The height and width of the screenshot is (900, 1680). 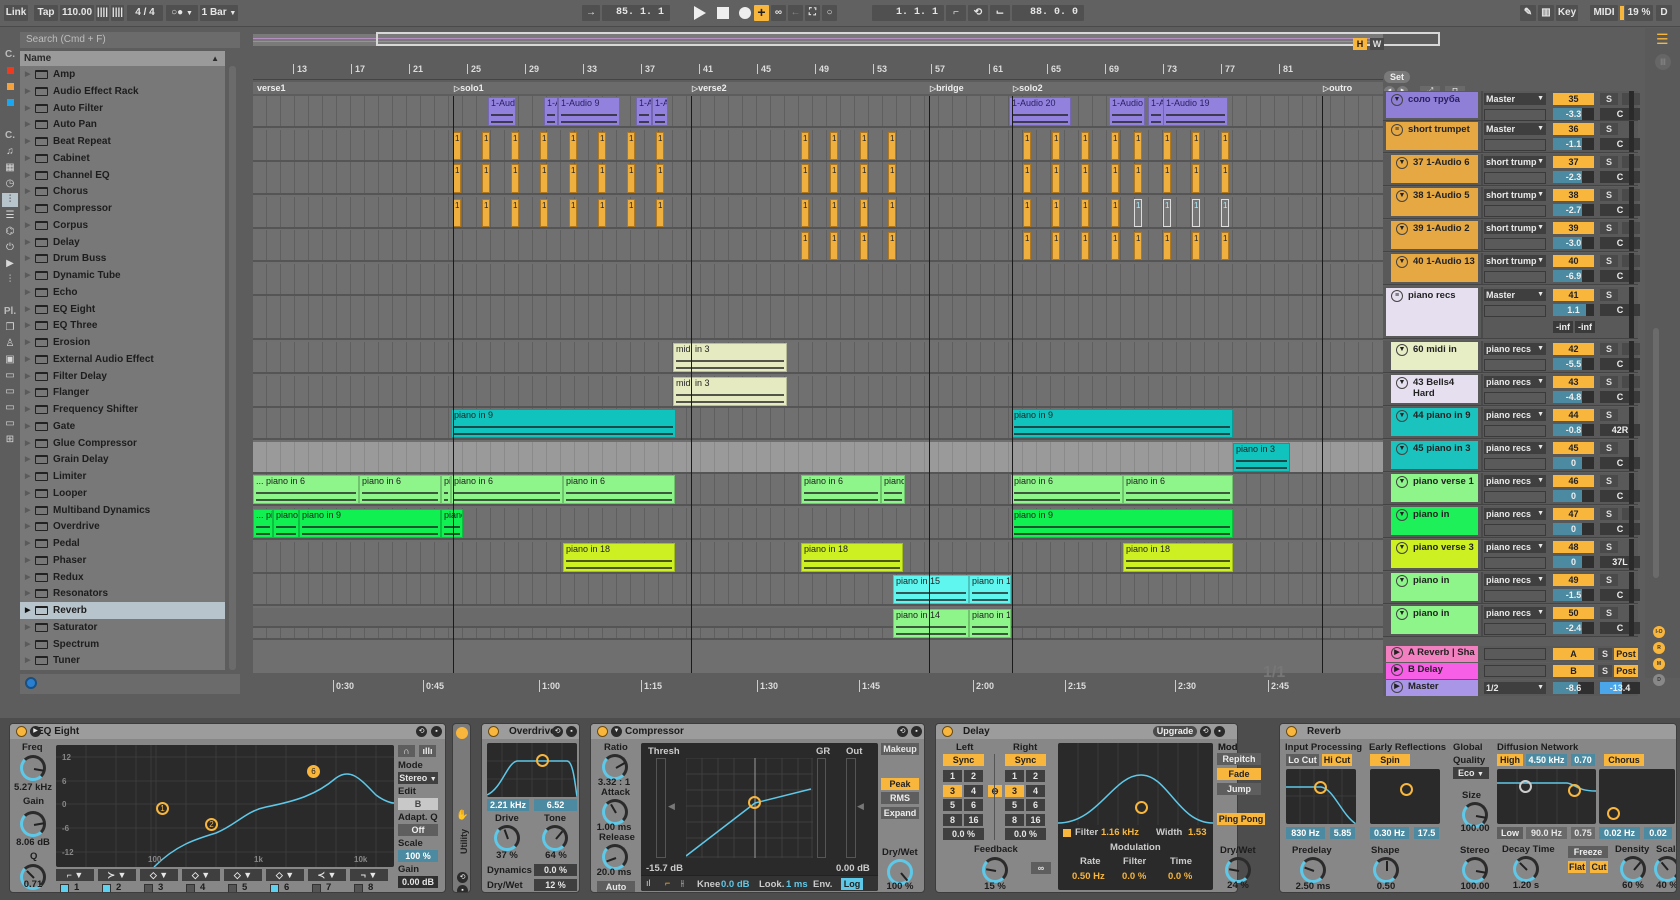 I want to click on time-signature-field: 4 / 4, so click(x=145, y=13).